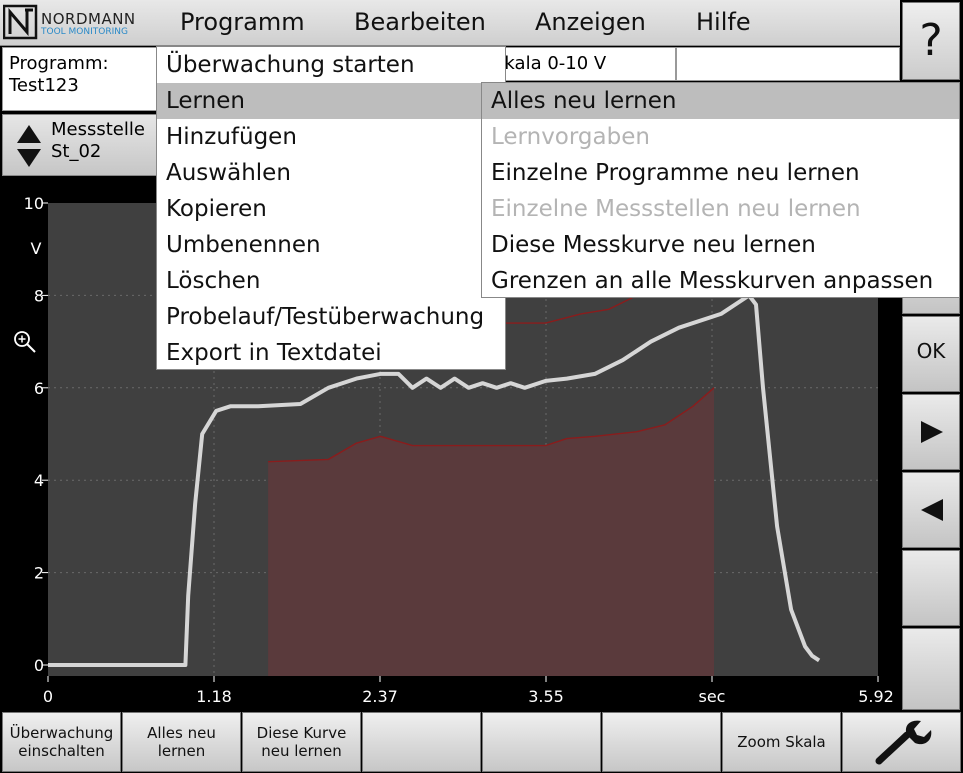 Image resolution: width=963 pixels, height=773 pixels. I want to click on ok-label: OK, so click(931, 351).